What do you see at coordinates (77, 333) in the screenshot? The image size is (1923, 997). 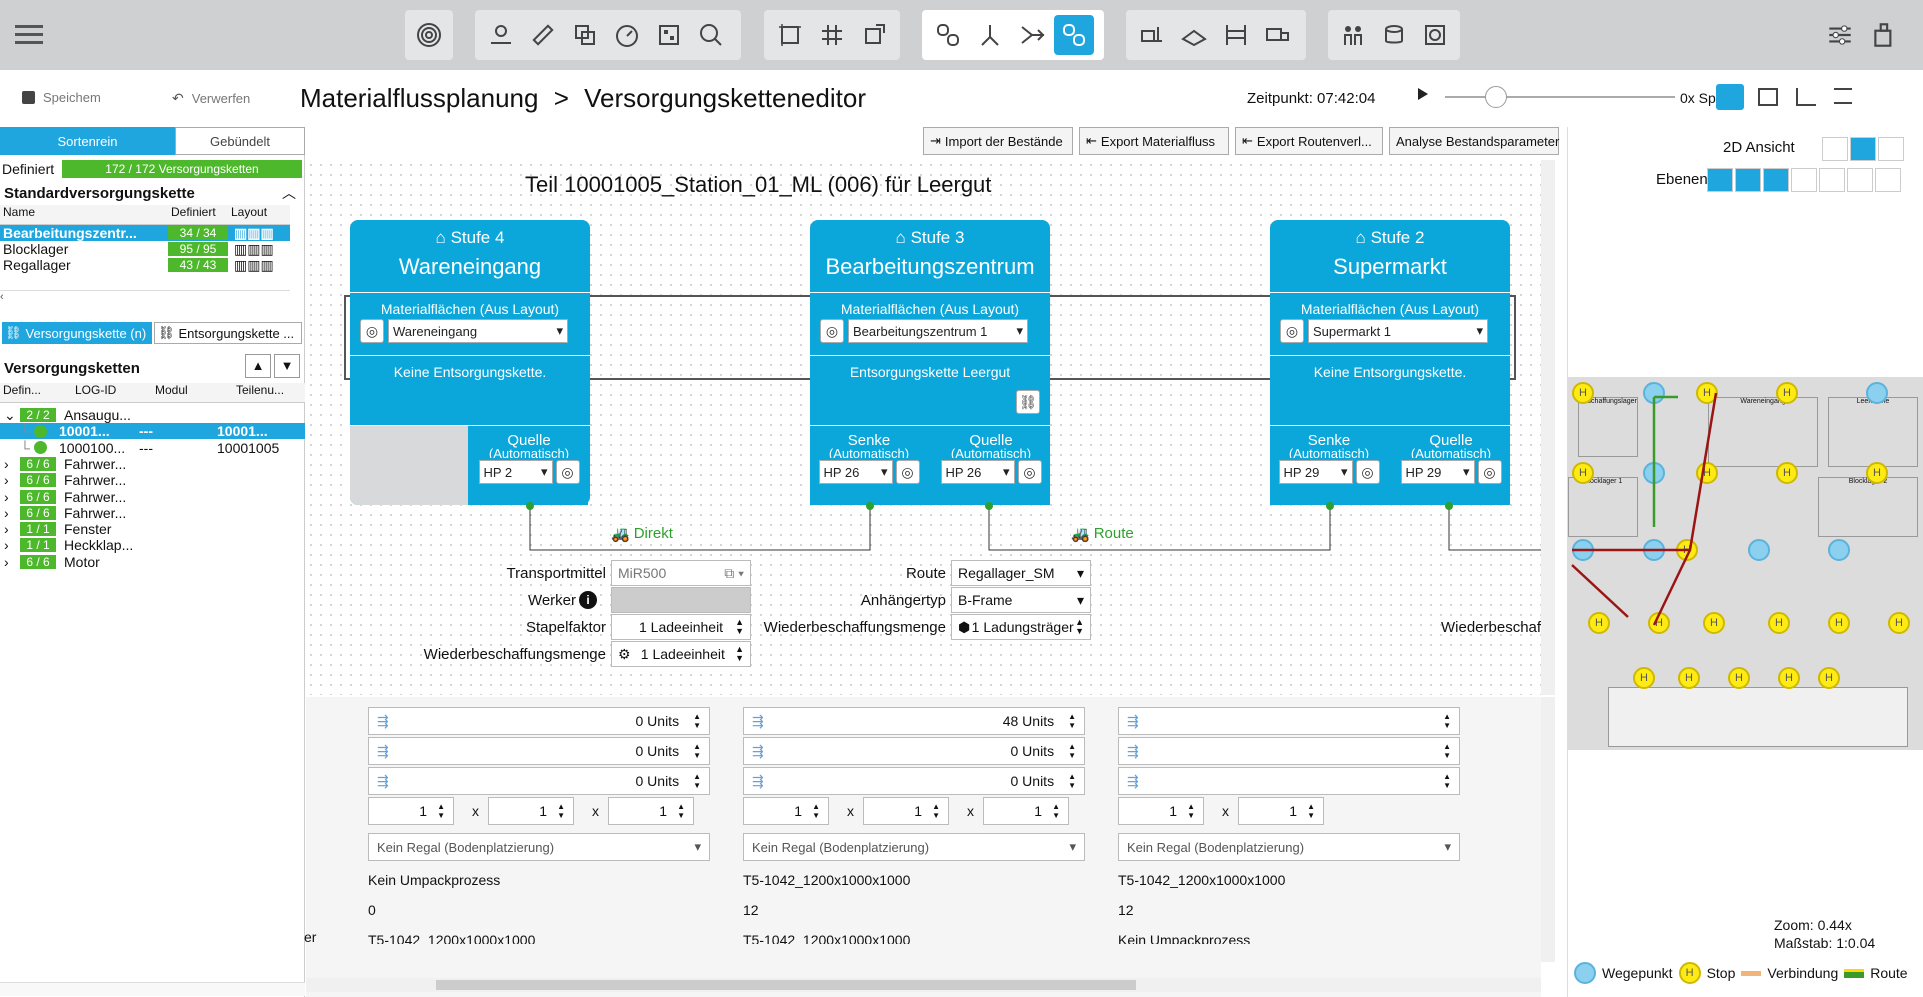 I see `tab-versorgungskette: ⛓ Versorgungskette (n)` at bounding box center [77, 333].